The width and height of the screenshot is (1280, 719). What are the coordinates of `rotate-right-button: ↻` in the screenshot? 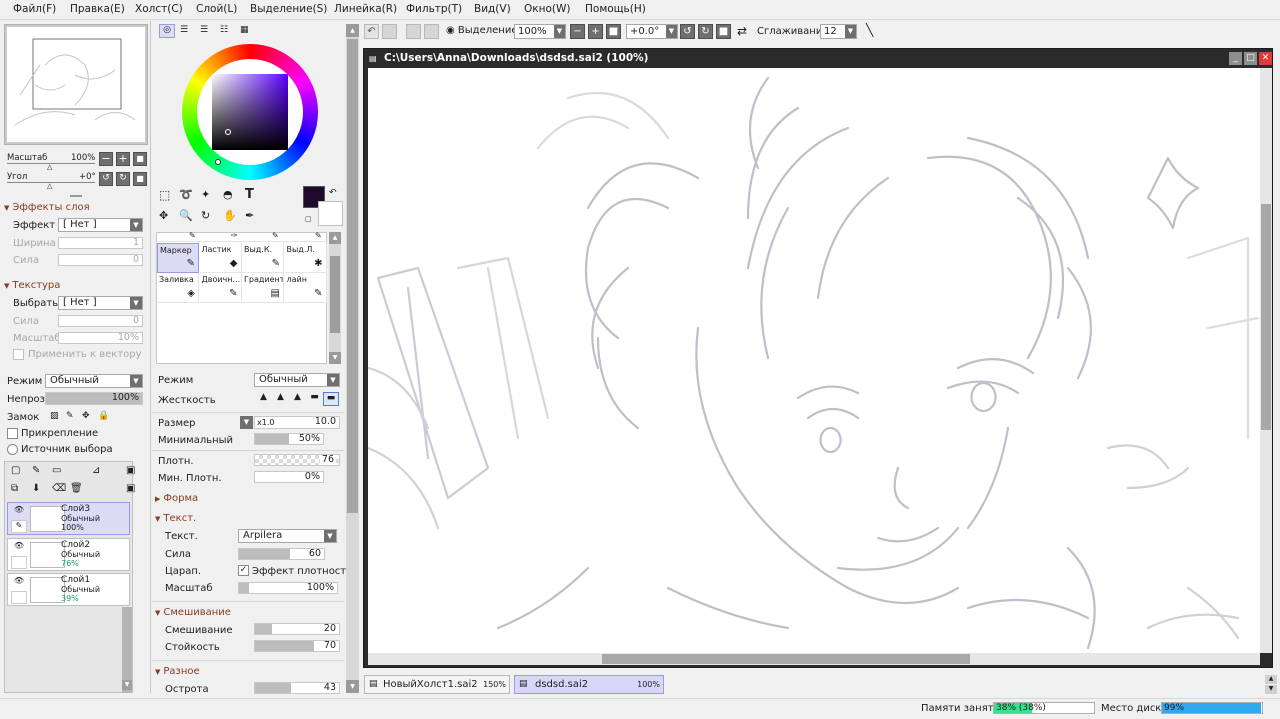 It's located at (705, 31).